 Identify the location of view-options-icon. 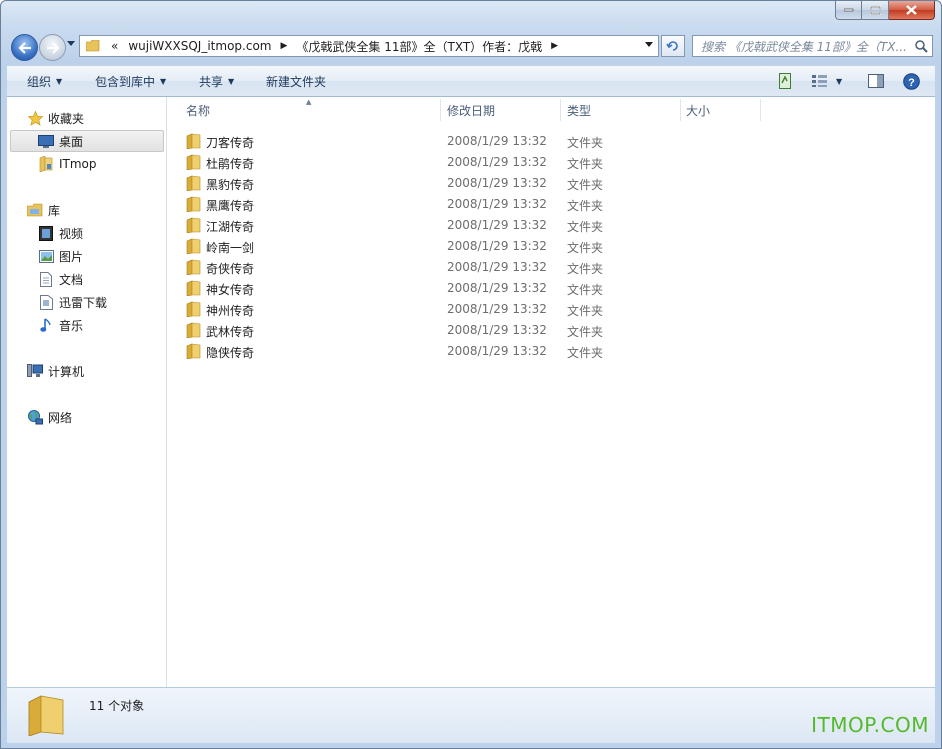
(820, 81).